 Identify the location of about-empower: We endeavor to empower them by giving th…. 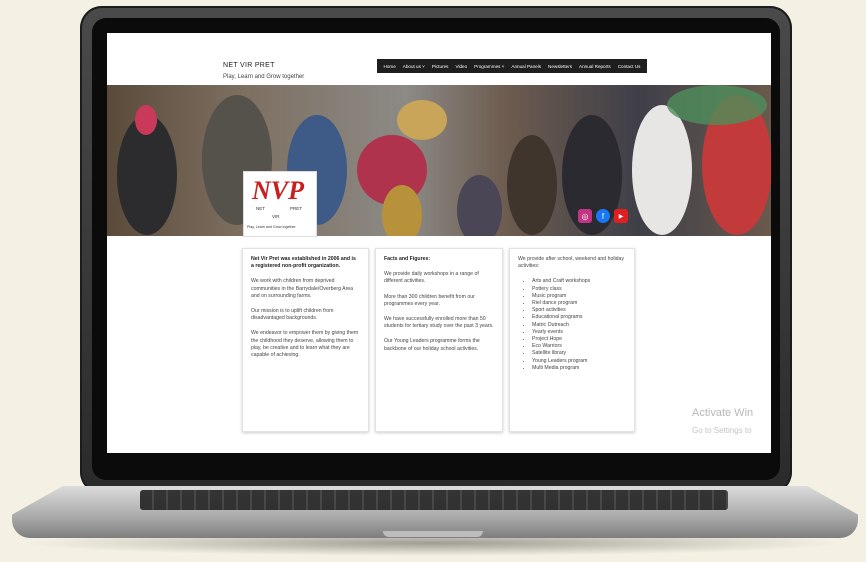
(305, 344).